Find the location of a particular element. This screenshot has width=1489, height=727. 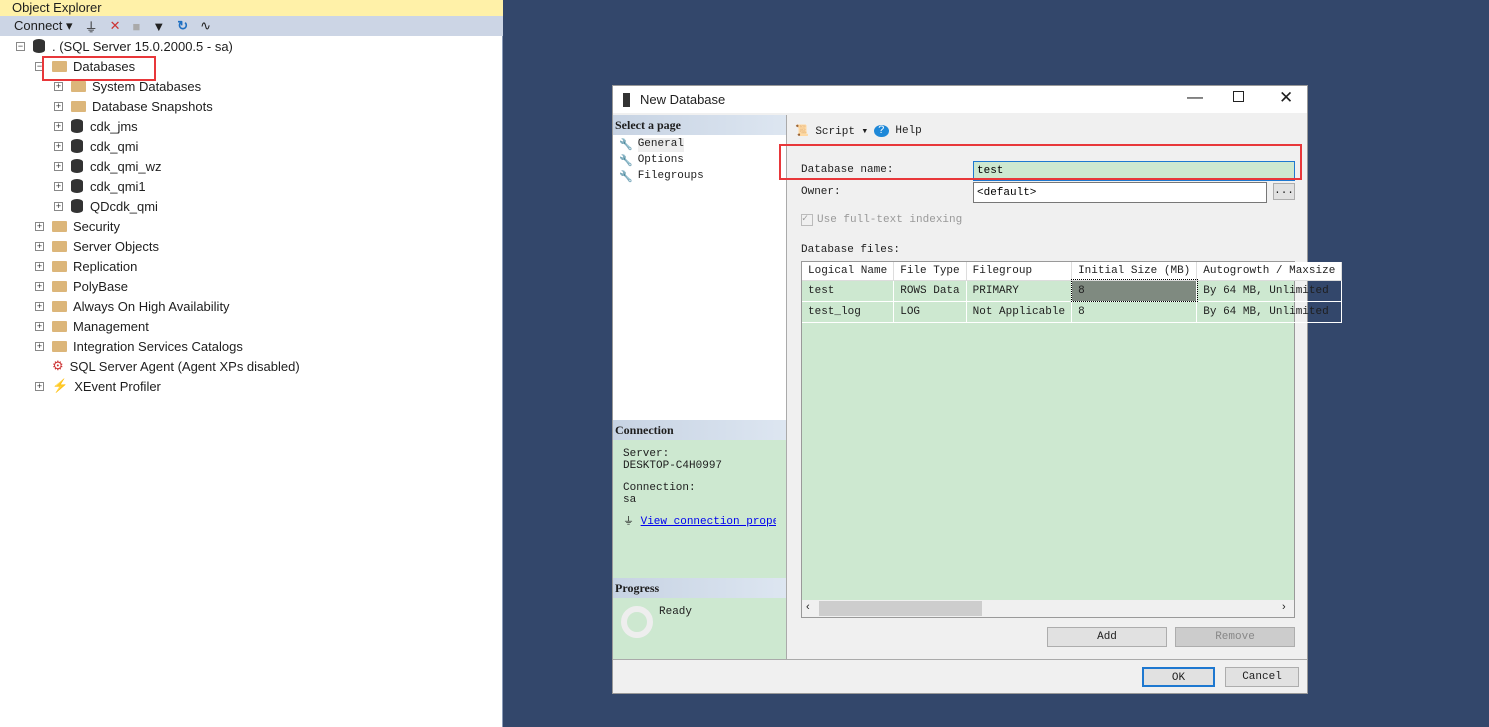

tree-database-item: + cdk_qmi is located at coordinates (96, 146).